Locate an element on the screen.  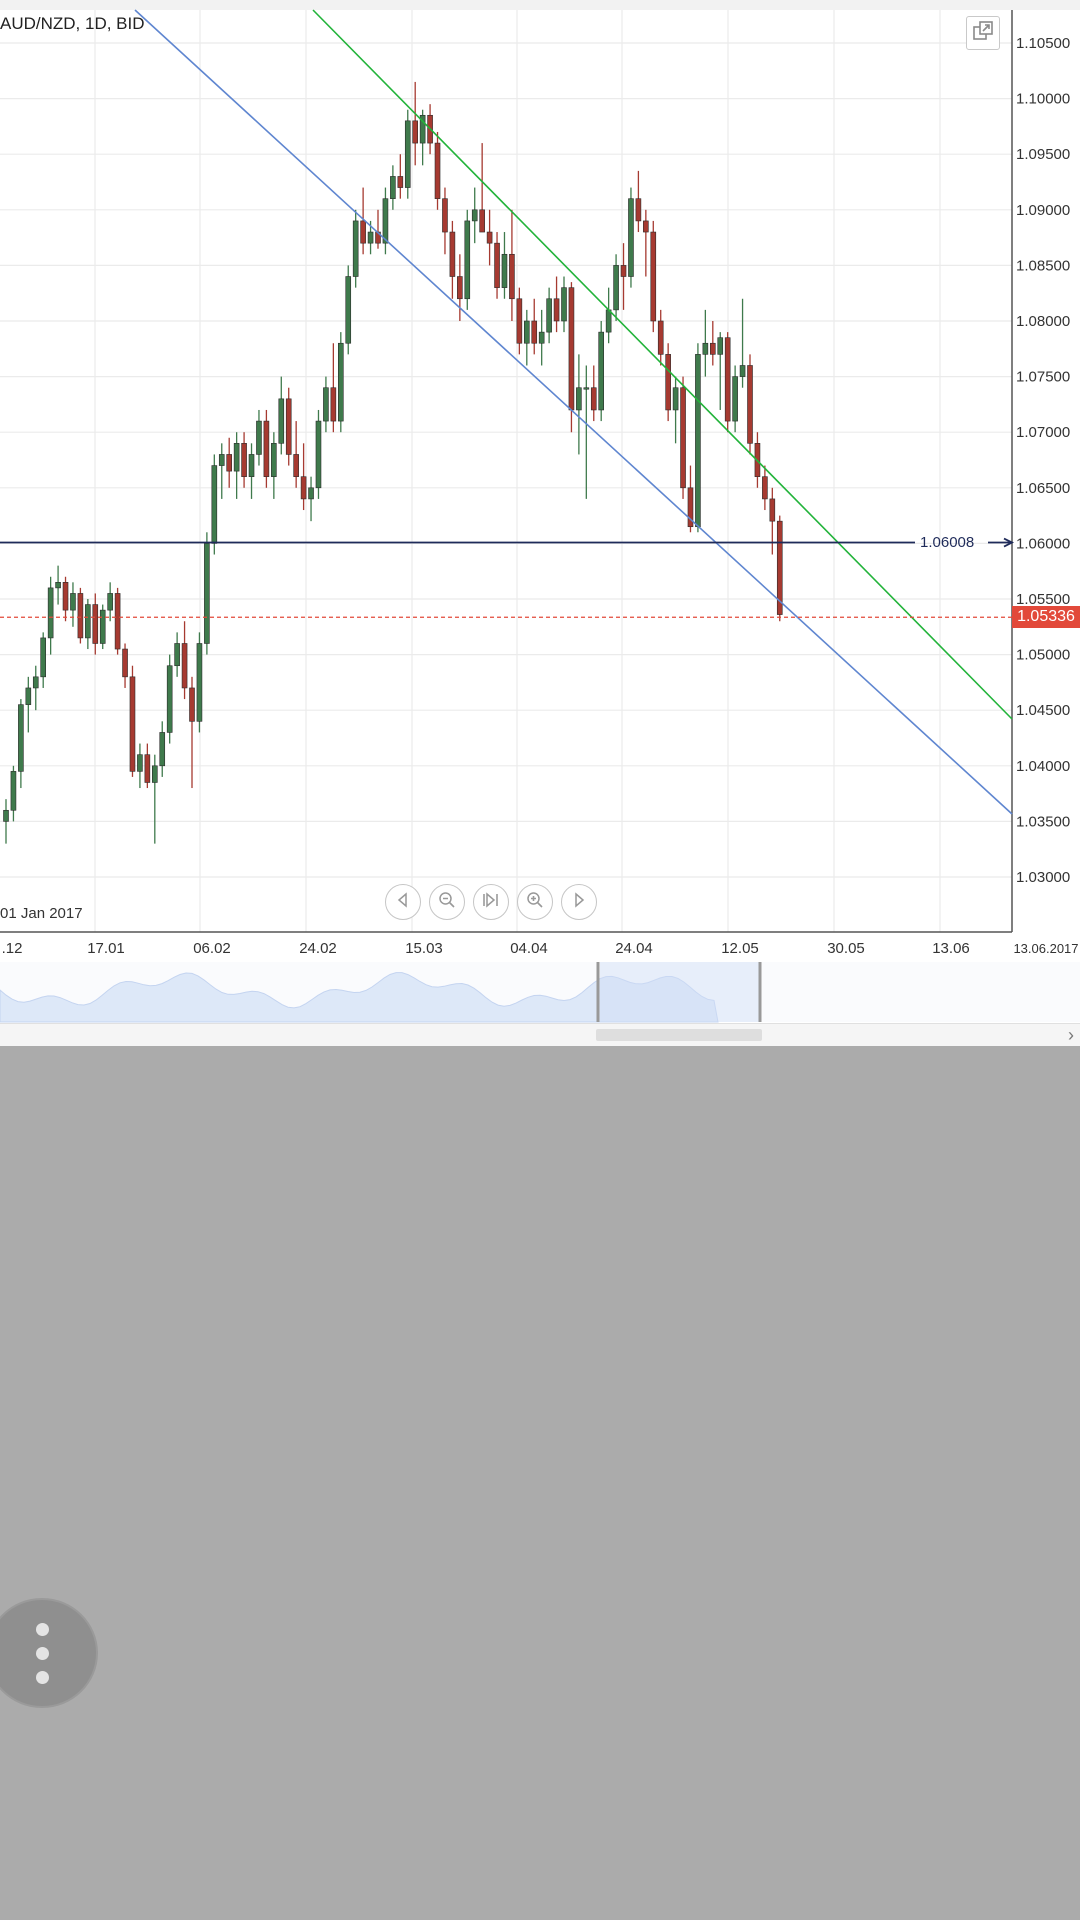
start-date-label: 01 Jan 2017 is located at coordinates (41, 913).